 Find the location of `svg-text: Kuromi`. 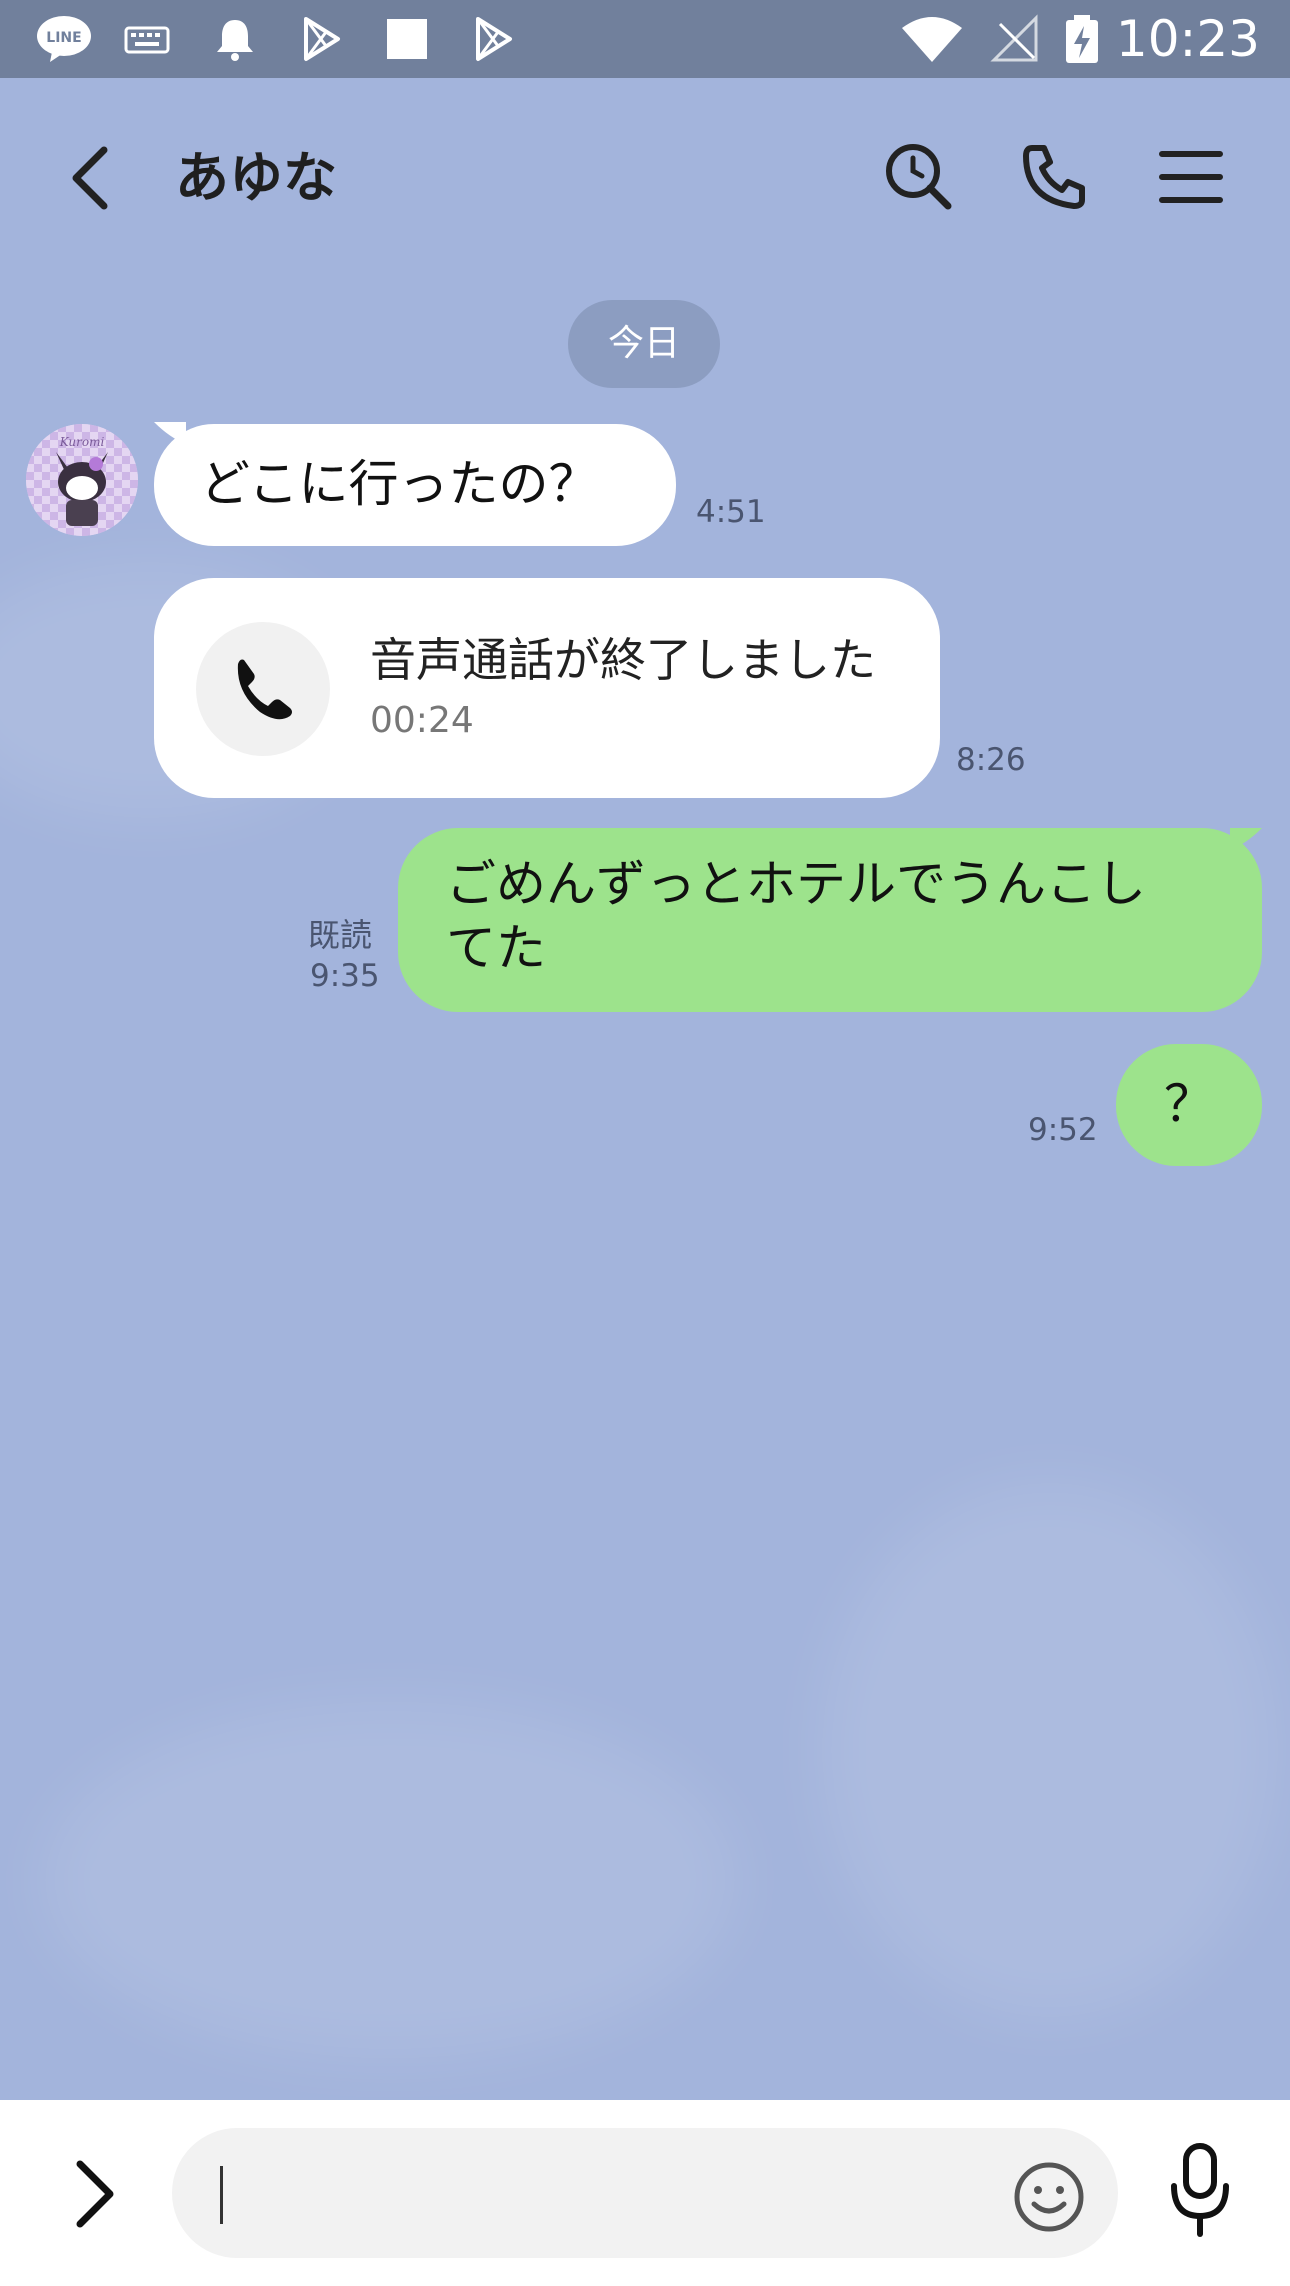

svg-text: Kuromi is located at coordinates (82, 442).